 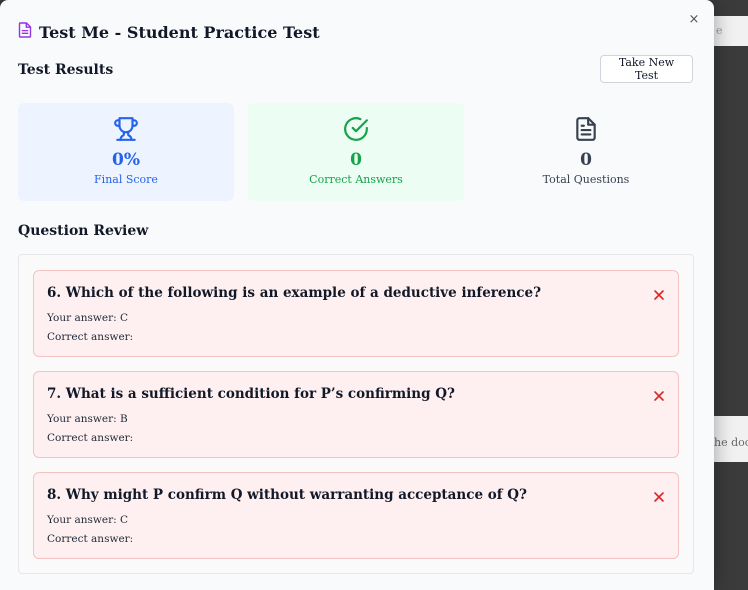 What do you see at coordinates (356, 129) in the screenshot?
I see `check-circle-icon` at bounding box center [356, 129].